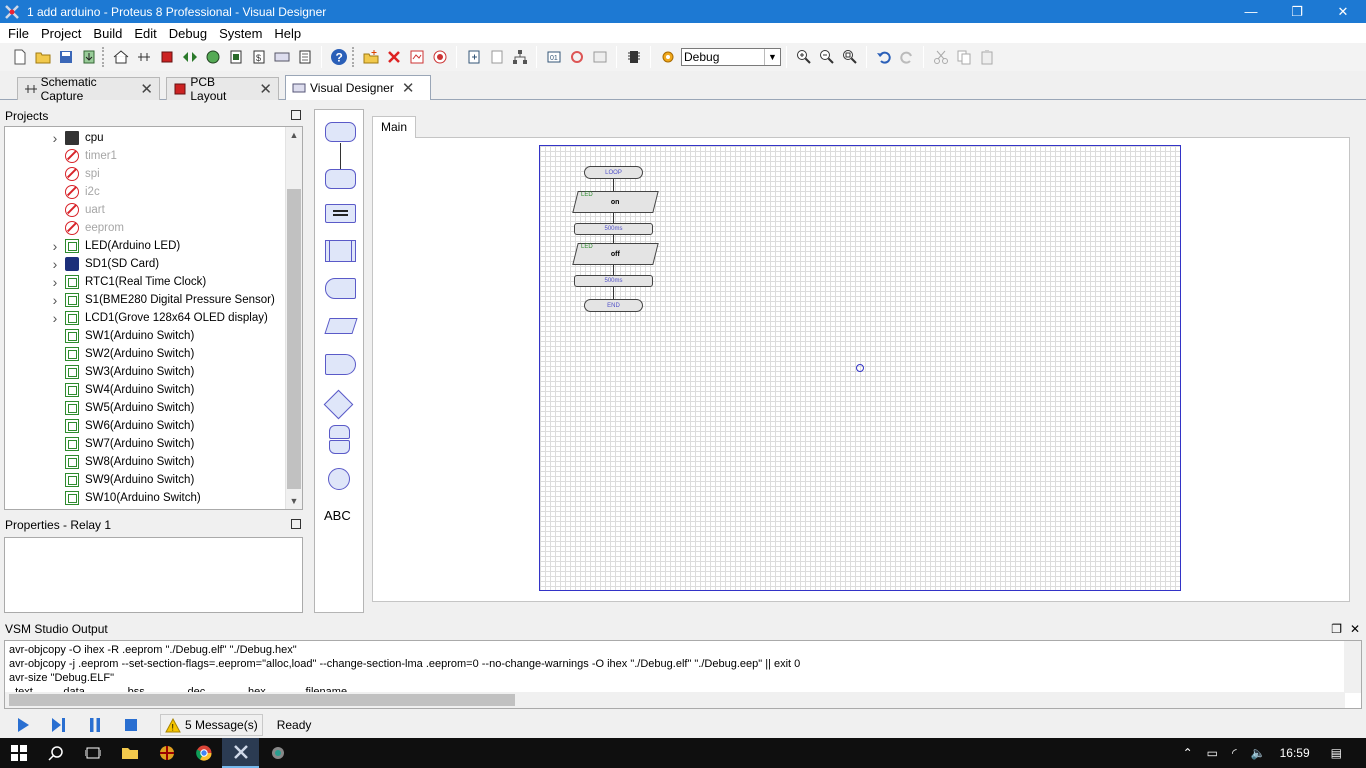 The image size is (1366, 768). I want to click on text-tool: ABC, so click(337, 515).